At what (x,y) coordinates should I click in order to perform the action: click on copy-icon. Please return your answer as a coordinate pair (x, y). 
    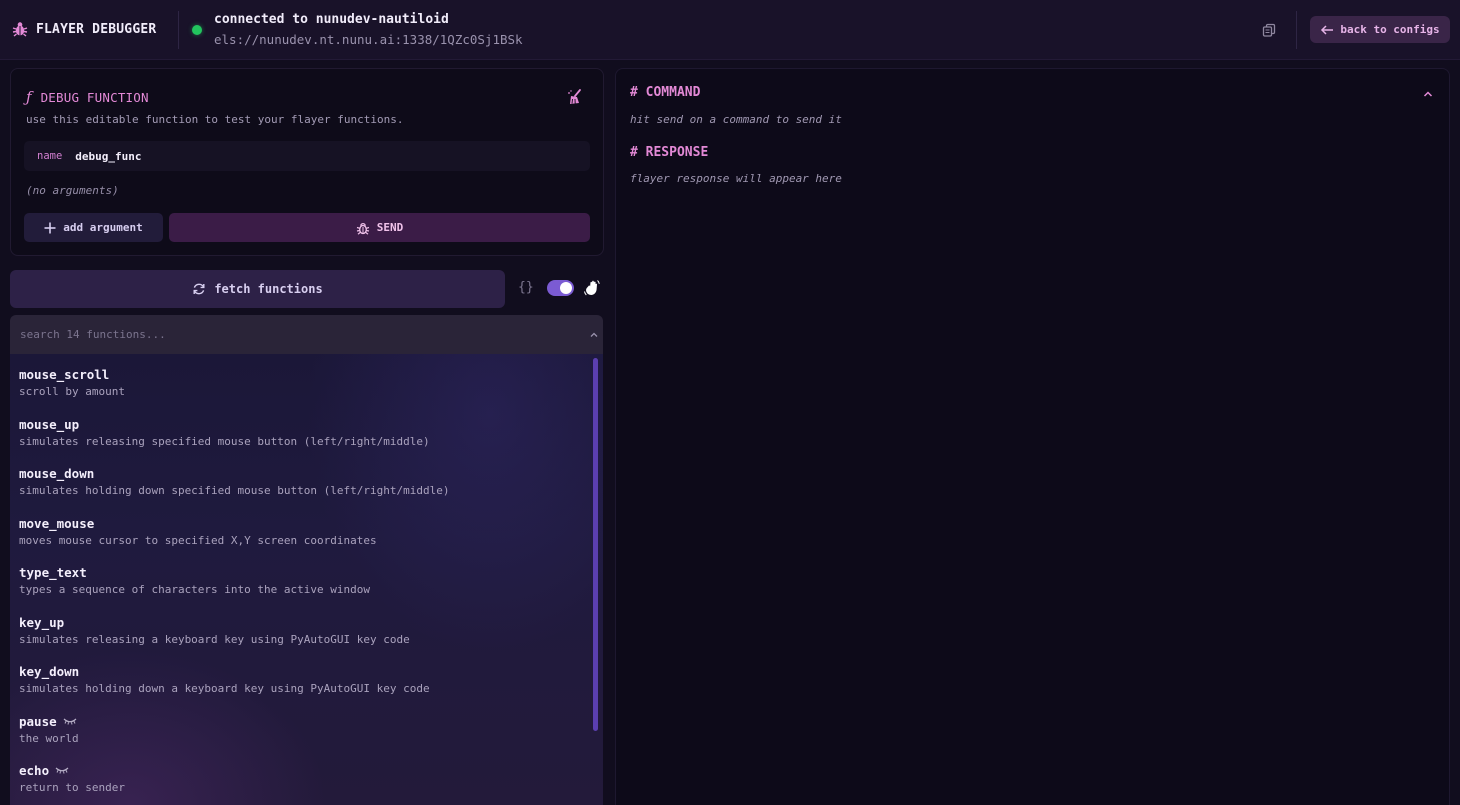
    Looking at the image, I should click on (1269, 30).